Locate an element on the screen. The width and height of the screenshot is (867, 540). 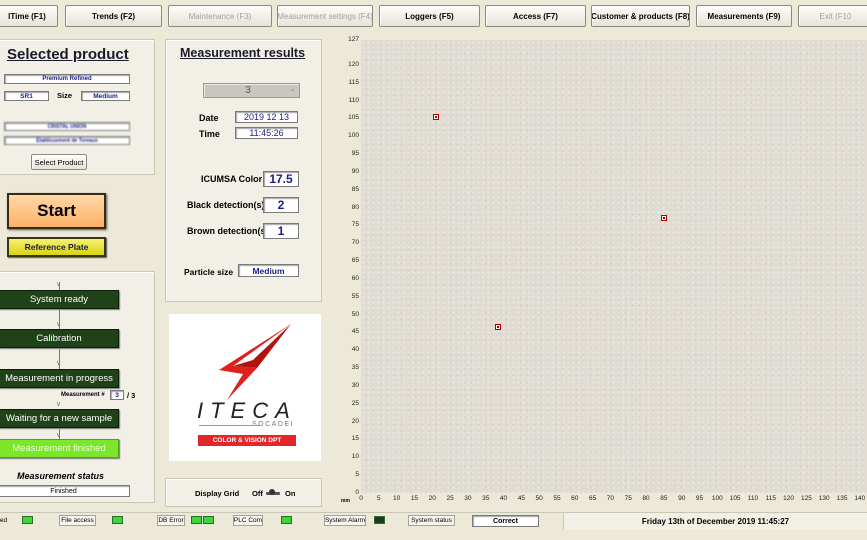
y-tick-label: 95 is located at coordinates (355, 154).